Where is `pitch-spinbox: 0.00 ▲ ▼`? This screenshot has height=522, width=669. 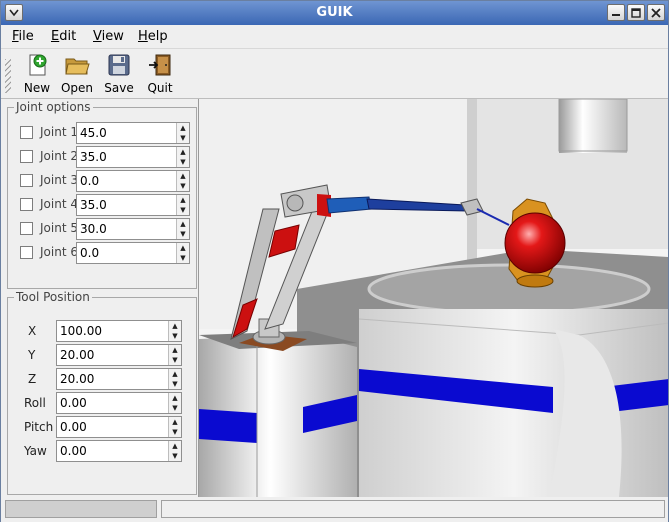
pitch-spinbox: 0.00 ▲ ▼ is located at coordinates (119, 427).